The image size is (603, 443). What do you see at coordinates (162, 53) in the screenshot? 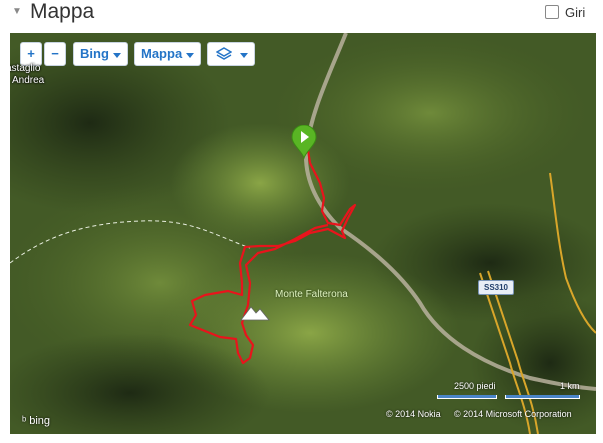
I see `map-type-label: Mappa` at bounding box center [162, 53].